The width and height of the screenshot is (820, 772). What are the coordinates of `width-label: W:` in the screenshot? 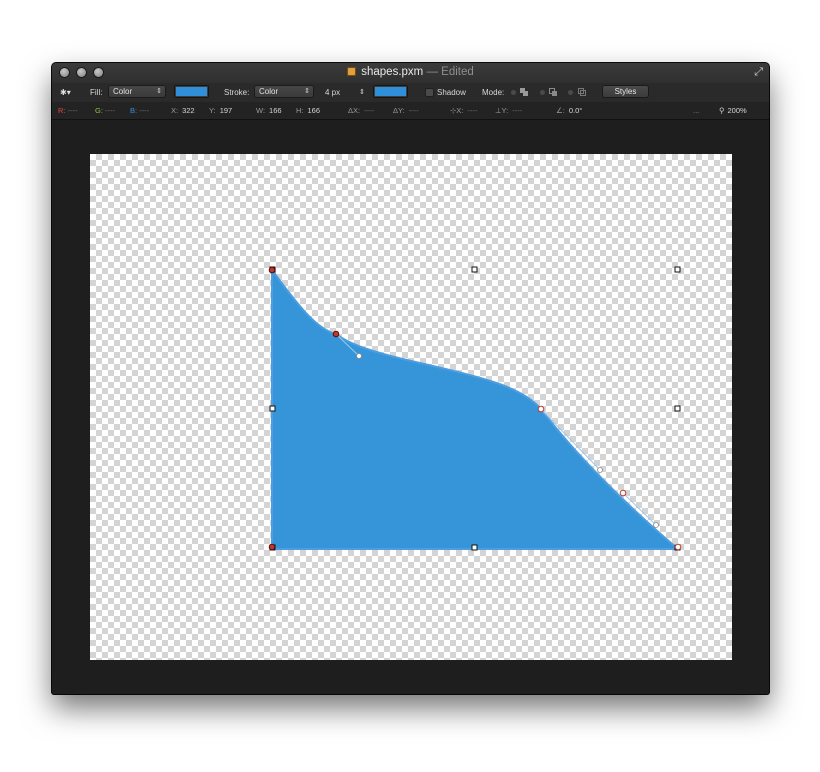 It's located at (261, 110).